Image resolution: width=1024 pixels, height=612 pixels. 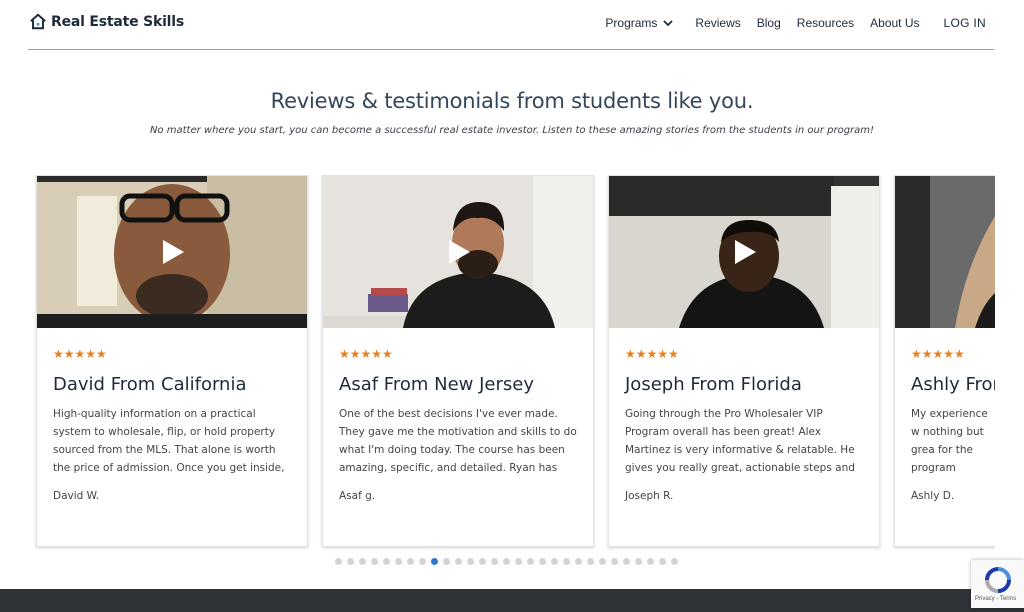 What do you see at coordinates (38, 21) in the screenshot?
I see `house-icon` at bounding box center [38, 21].